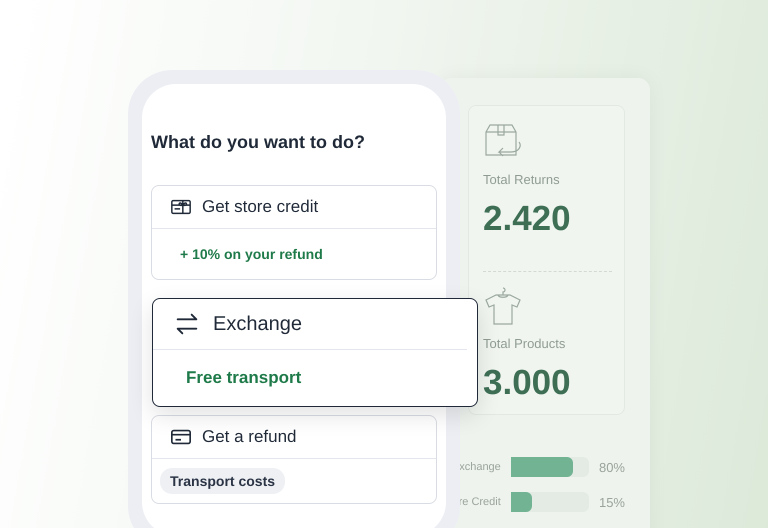 Image resolution: width=768 pixels, height=528 pixels. Describe the element at coordinates (524, 343) in the screenshot. I see `stat-label: Total Products` at that location.